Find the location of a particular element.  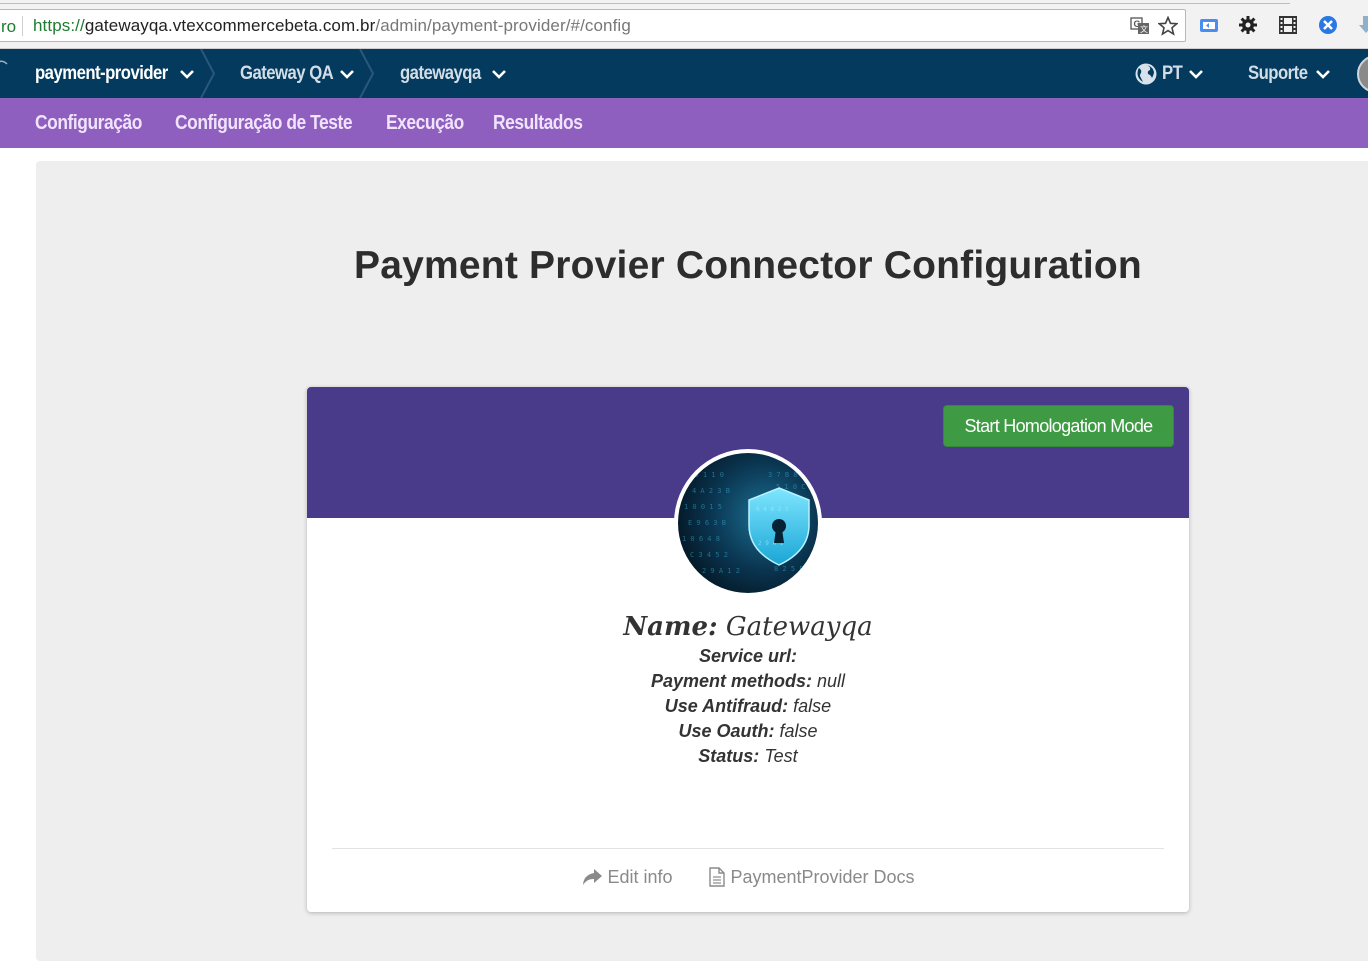

name-label: Name: is located at coordinates (670, 627).